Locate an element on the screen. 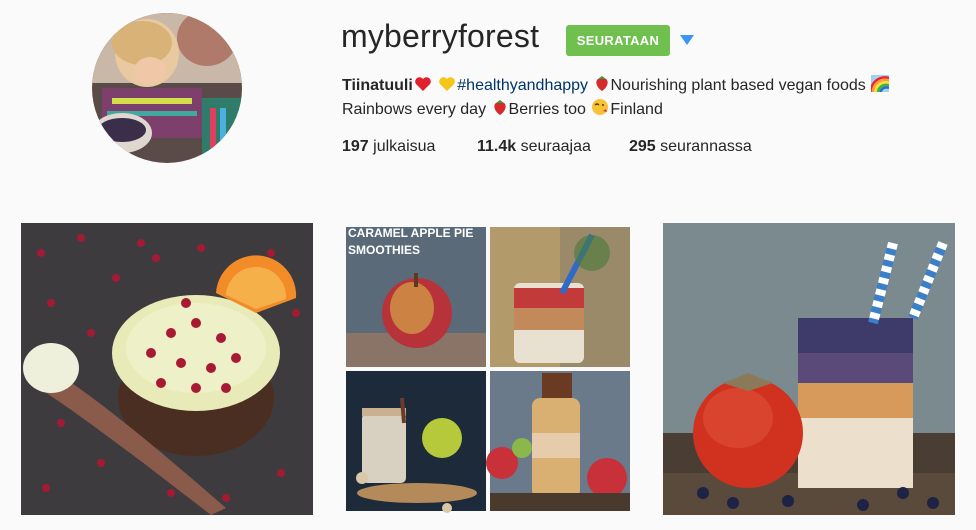 The image size is (976, 530). following-label: seurannassa is located at coordinates (706, 146).